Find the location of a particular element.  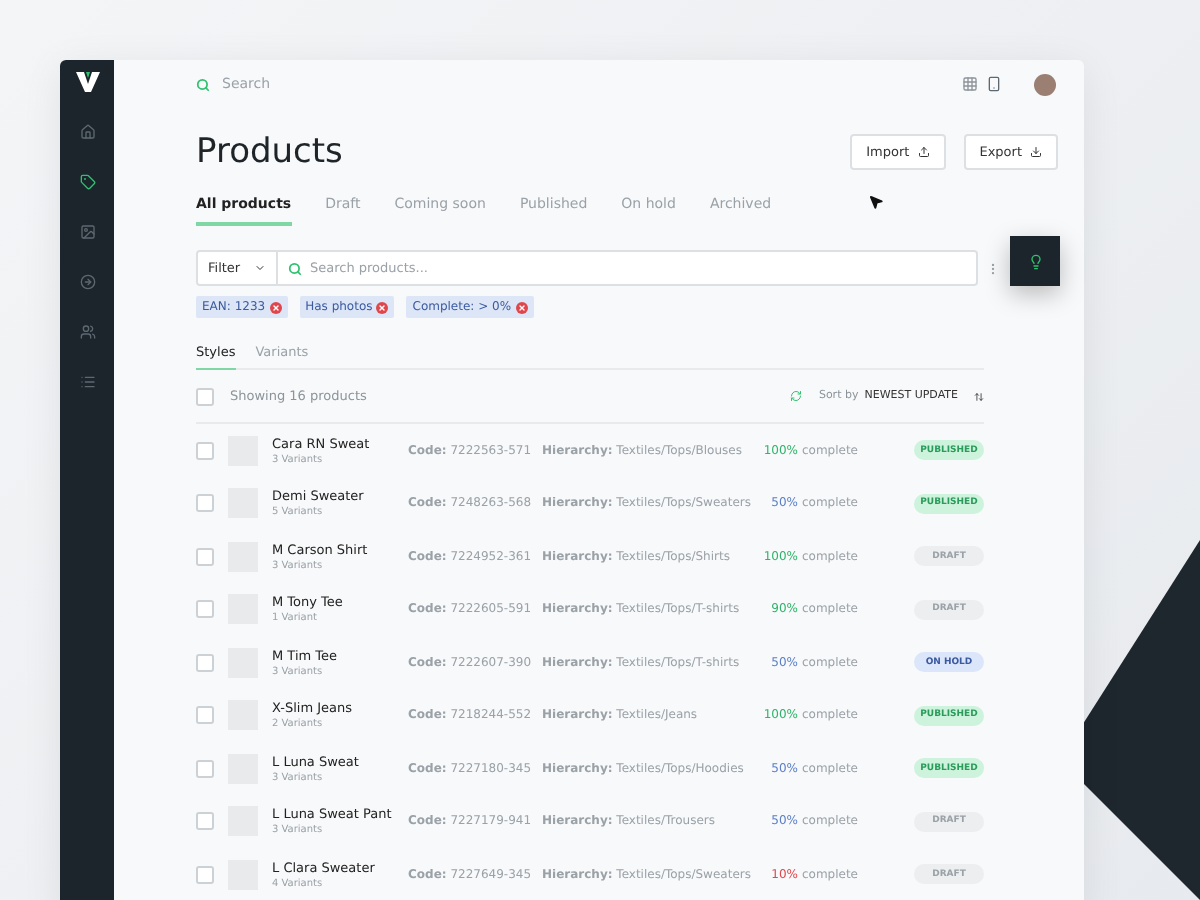

select-all-checkbox is located at coordinates (205, 396).